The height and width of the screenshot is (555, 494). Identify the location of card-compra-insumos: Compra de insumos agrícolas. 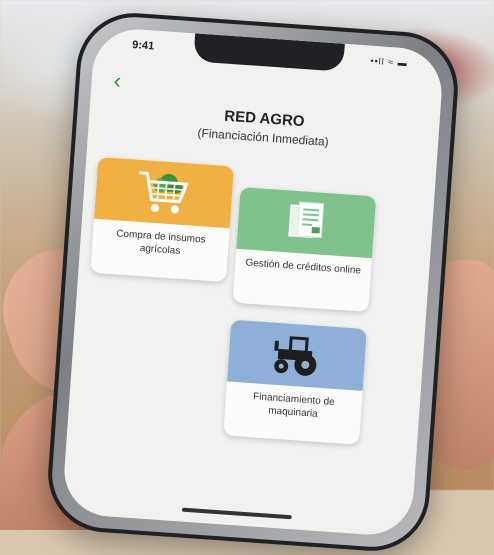
(162, 219).